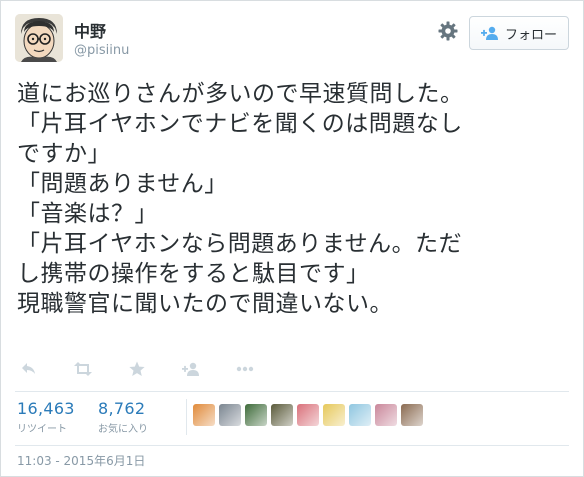 Image resolution: width=584 pixels, height=477 pixels. What do you see at coordinates (90, 30) in the screenshot?
I see `display-name: 中野` at bounding box center [90, 30].